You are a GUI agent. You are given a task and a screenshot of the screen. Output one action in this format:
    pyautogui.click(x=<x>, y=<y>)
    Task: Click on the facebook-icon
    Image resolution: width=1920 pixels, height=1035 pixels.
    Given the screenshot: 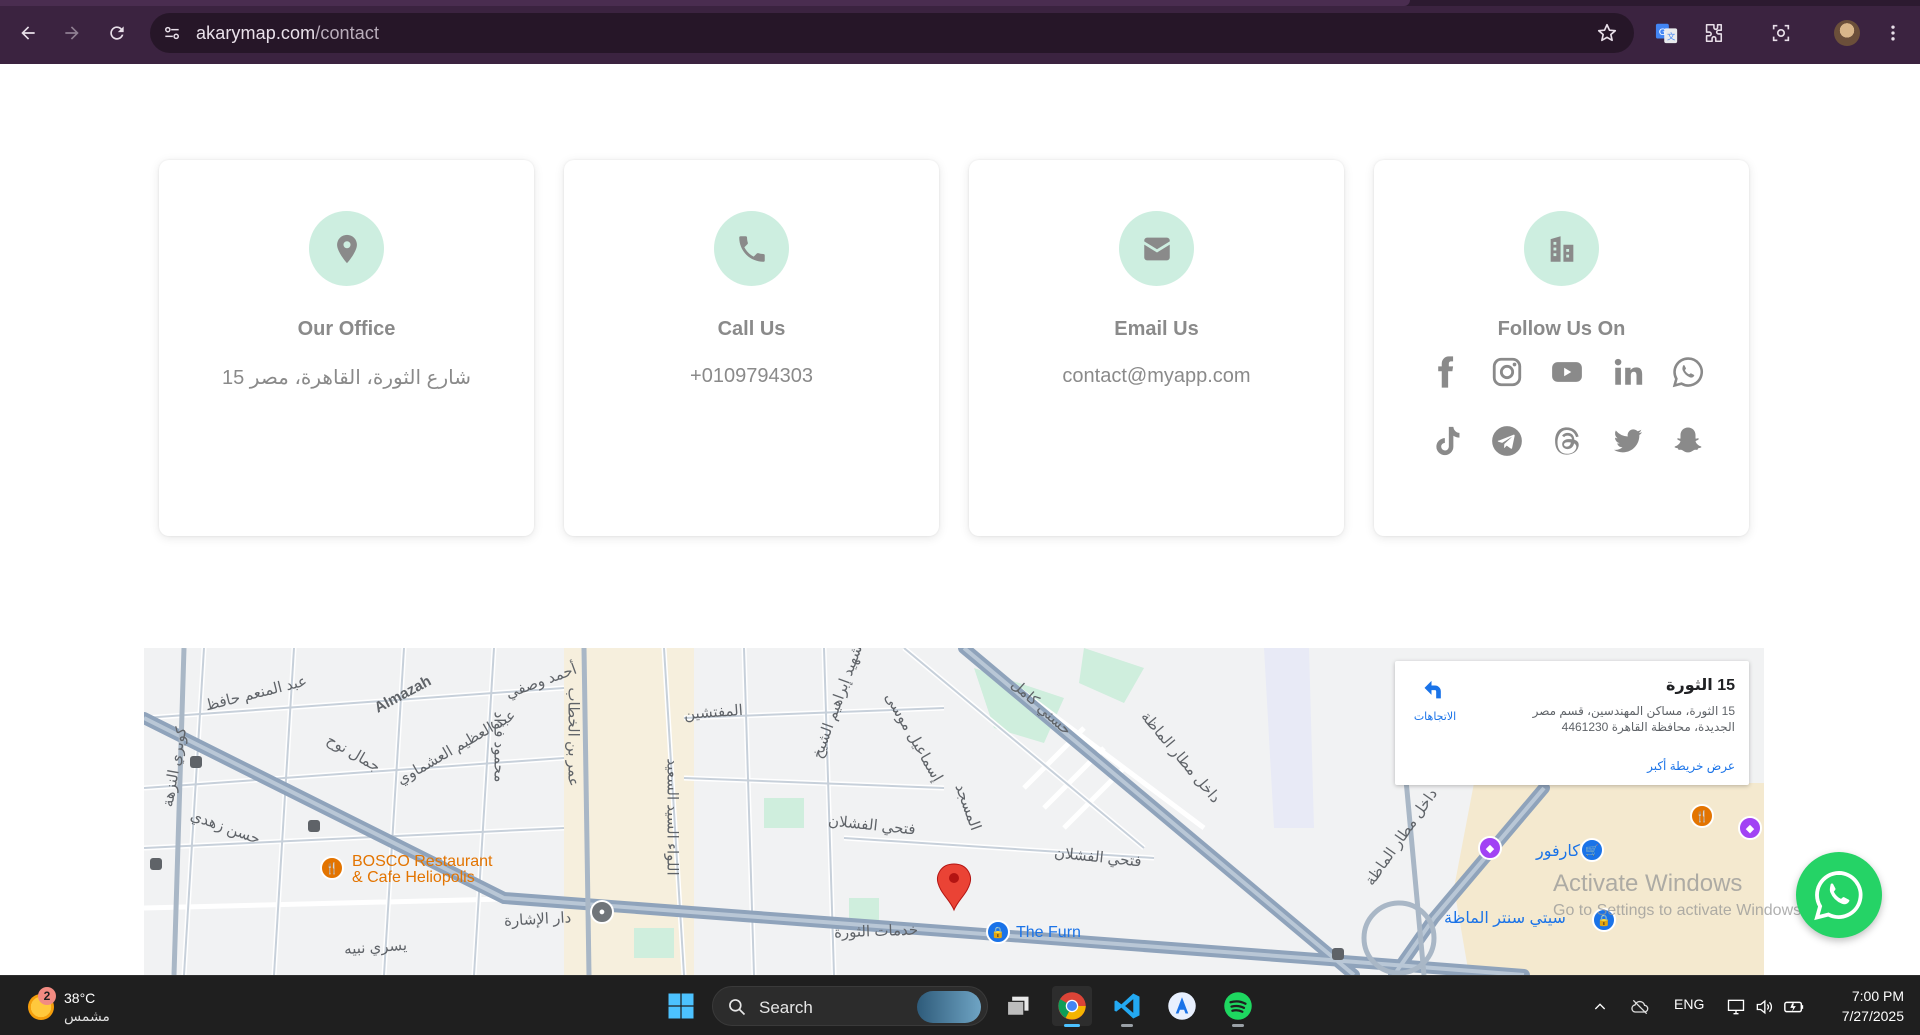 What is the action you would take?
    pyautogui.click(x=1446, y=372)
    